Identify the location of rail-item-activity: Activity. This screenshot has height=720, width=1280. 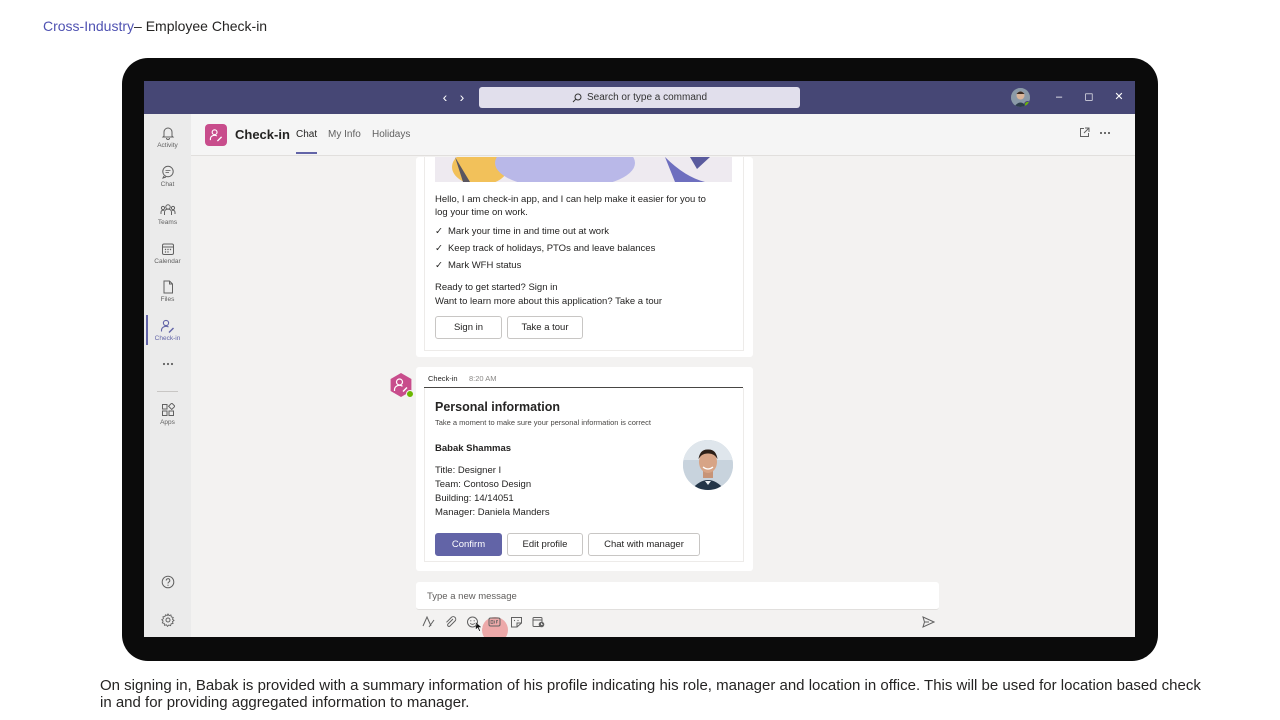
(167, 142).